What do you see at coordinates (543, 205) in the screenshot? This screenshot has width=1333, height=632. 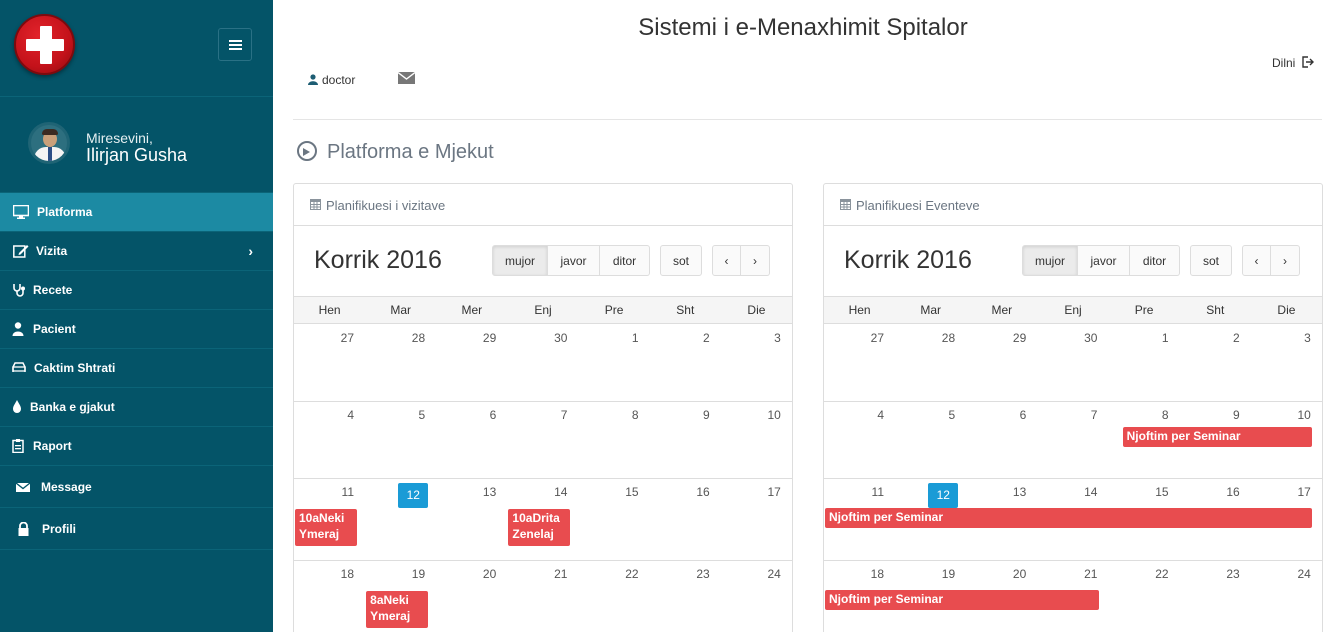 I see `panel-header: Planifikuesi i vizitave` at bounding box center [543, 205].